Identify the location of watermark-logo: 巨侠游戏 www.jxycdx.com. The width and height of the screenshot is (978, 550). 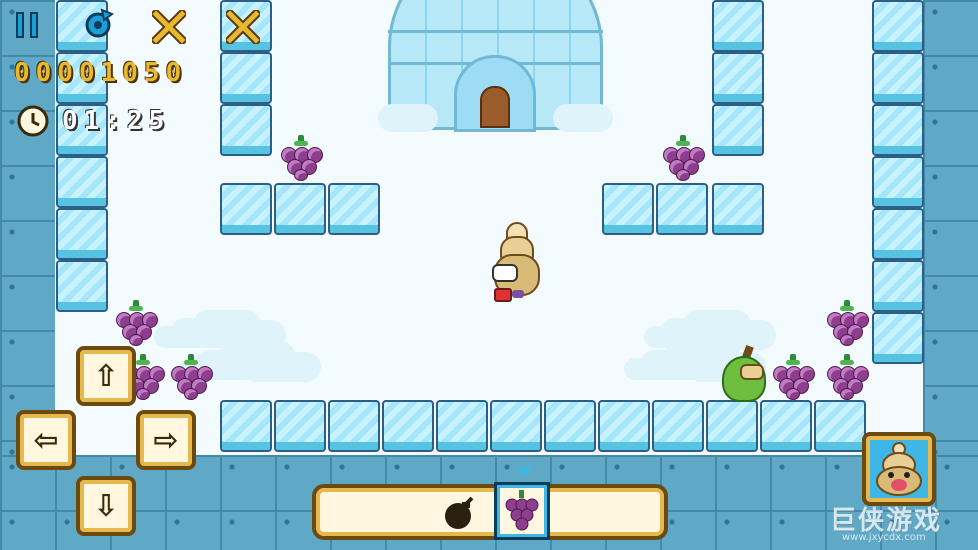
(881, 522).